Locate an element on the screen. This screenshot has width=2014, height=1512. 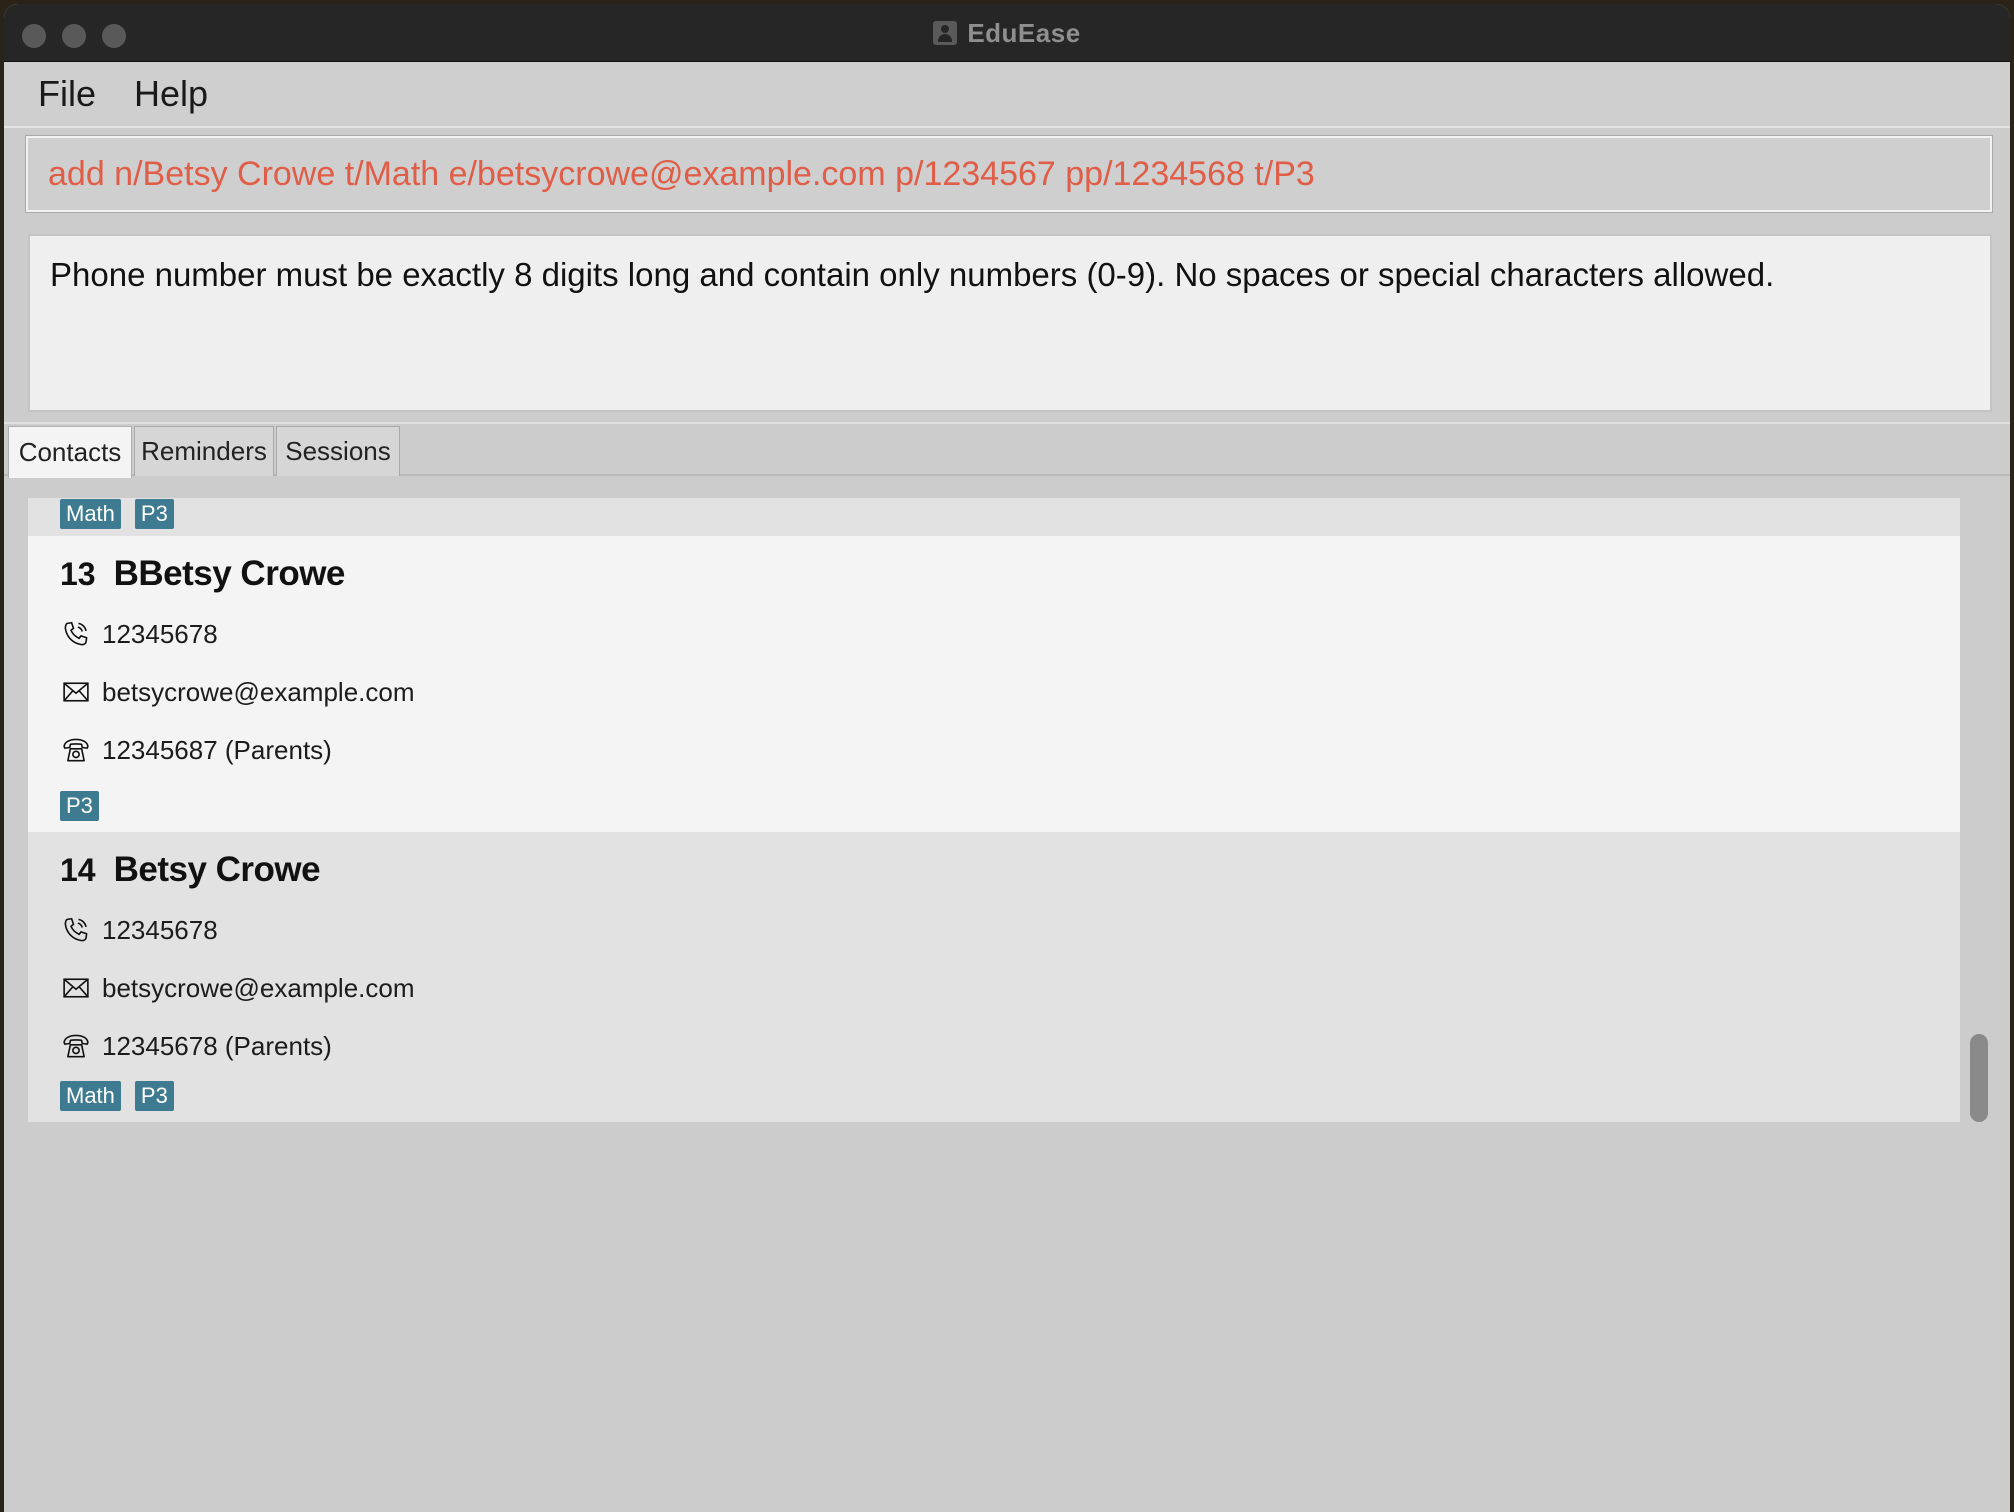
title-bar: EduEase is located at coordinates (1007, 33).